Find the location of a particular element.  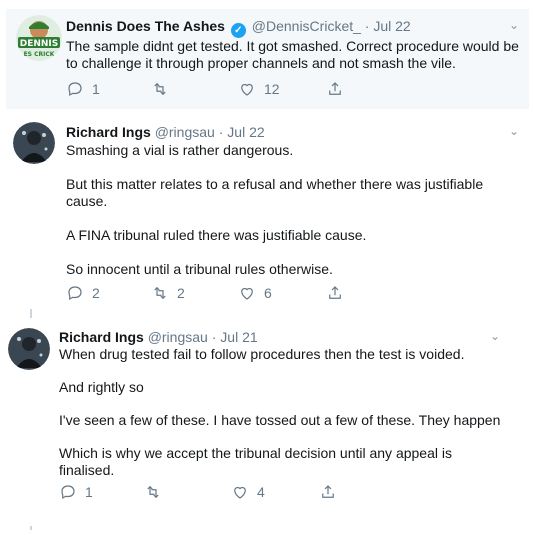

retweet-count: 2 is located at coordinates (181, 293).